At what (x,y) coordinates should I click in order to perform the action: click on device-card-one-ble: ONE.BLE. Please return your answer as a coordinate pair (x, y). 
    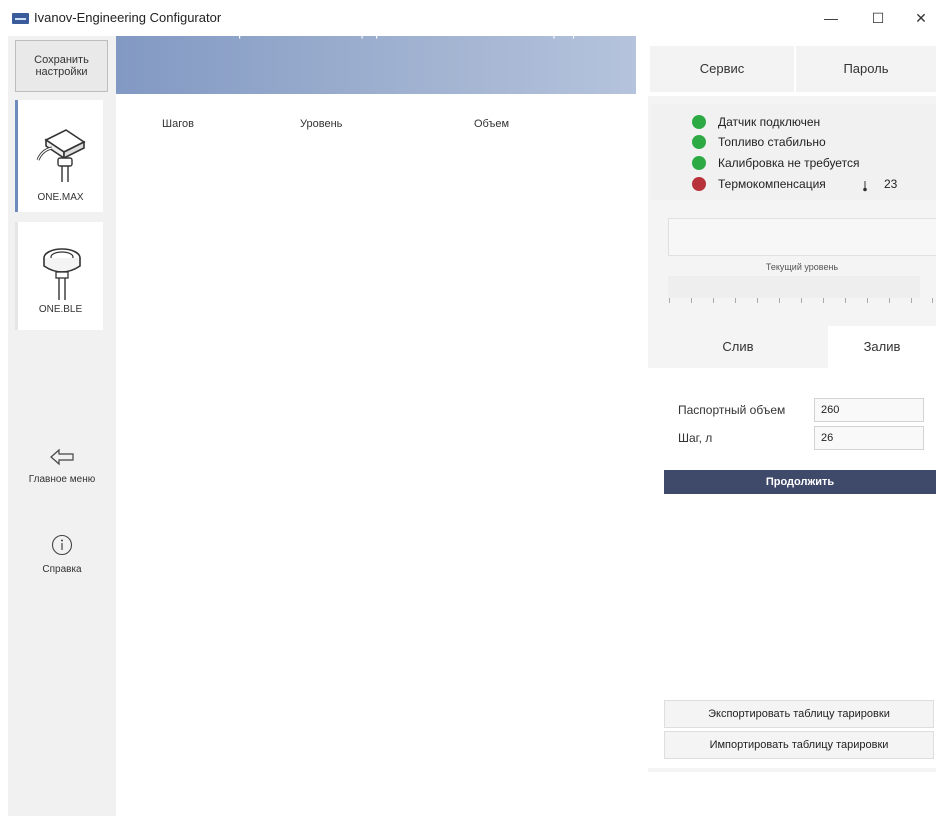
    Looking at the image, I should click on (59, 276).